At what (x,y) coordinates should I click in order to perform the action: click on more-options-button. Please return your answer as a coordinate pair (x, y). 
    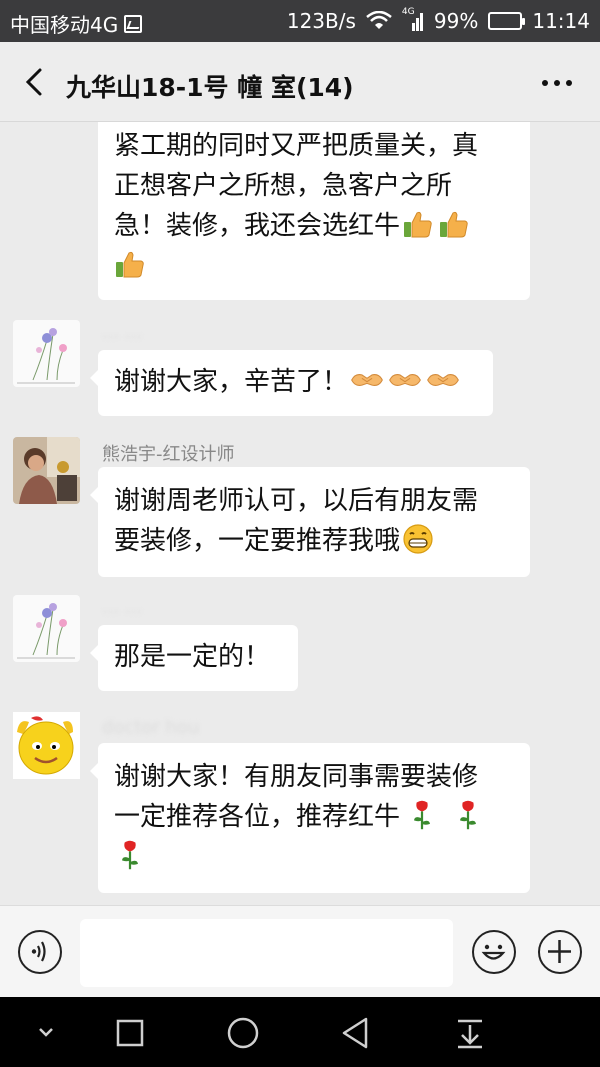
    Looking at the image, I should click on (557, 83).